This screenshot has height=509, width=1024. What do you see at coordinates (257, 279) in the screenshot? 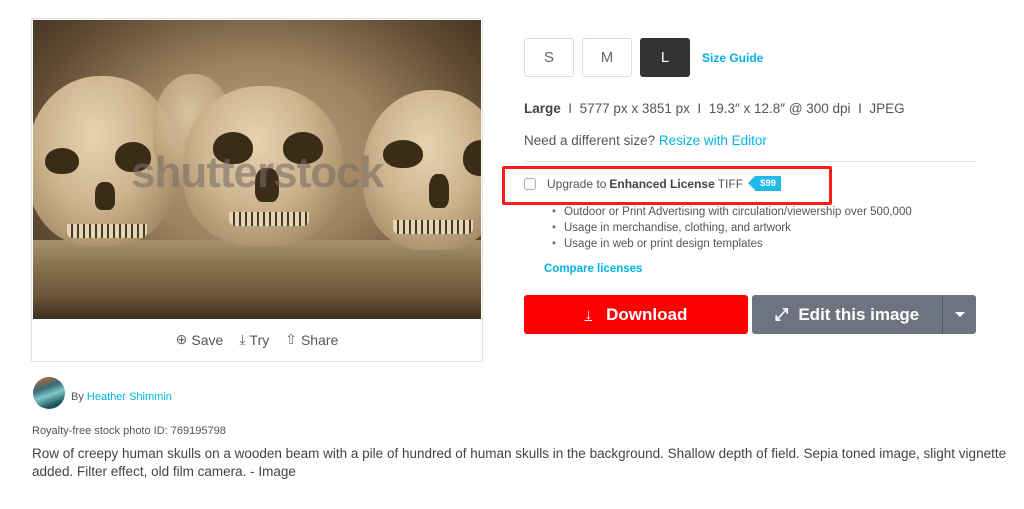
I see `photo-beam` at bounding box center [257, 279].